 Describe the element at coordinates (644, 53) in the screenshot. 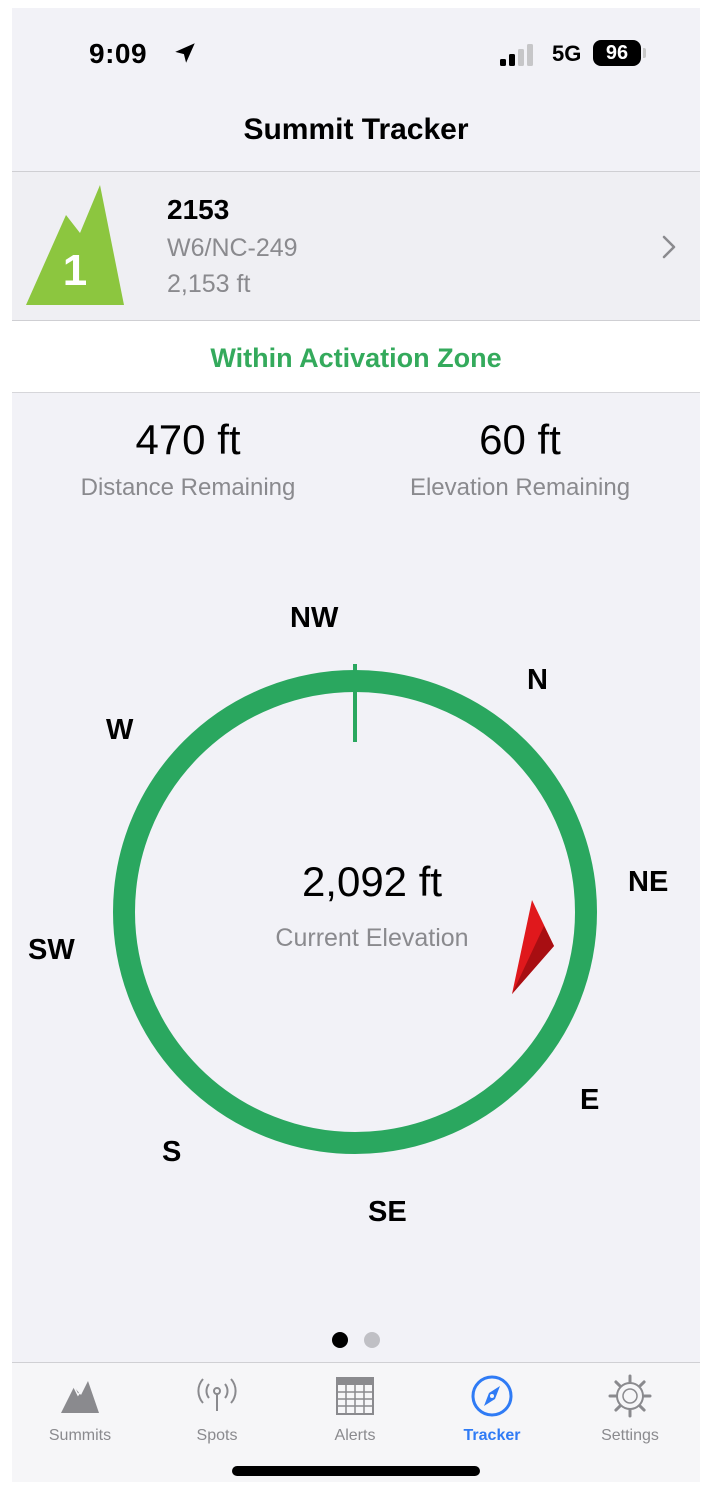

I see `battery-tip` at that location.